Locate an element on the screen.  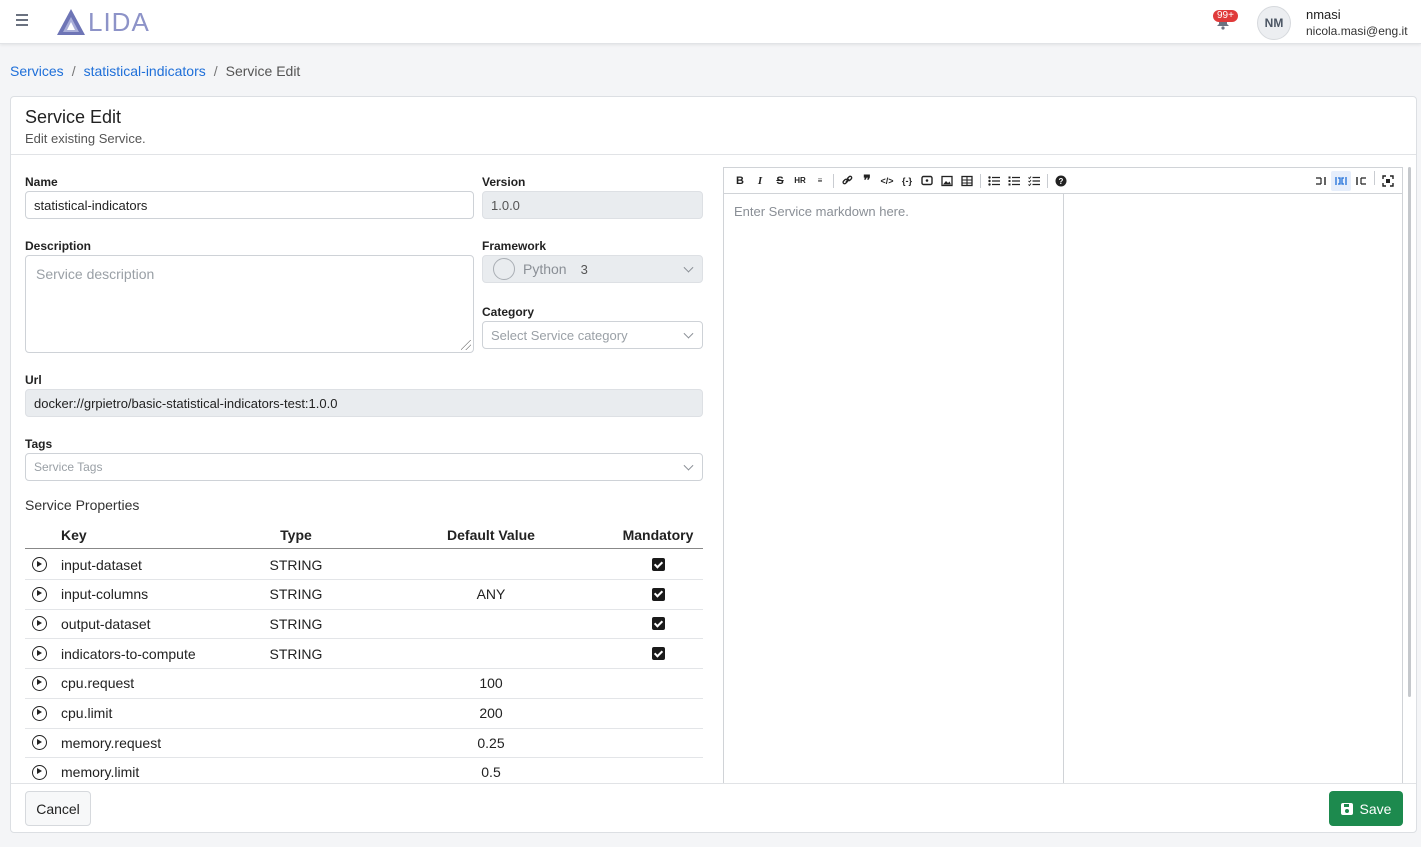
save-icon is located at coordinates (1346, 808).